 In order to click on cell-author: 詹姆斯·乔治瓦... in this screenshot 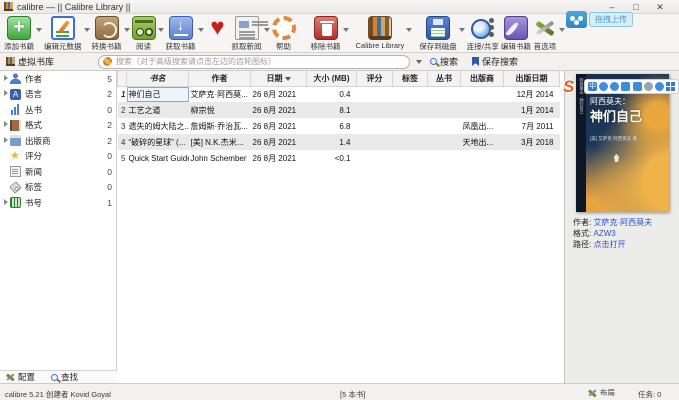, I will do `click(220, 126)`.